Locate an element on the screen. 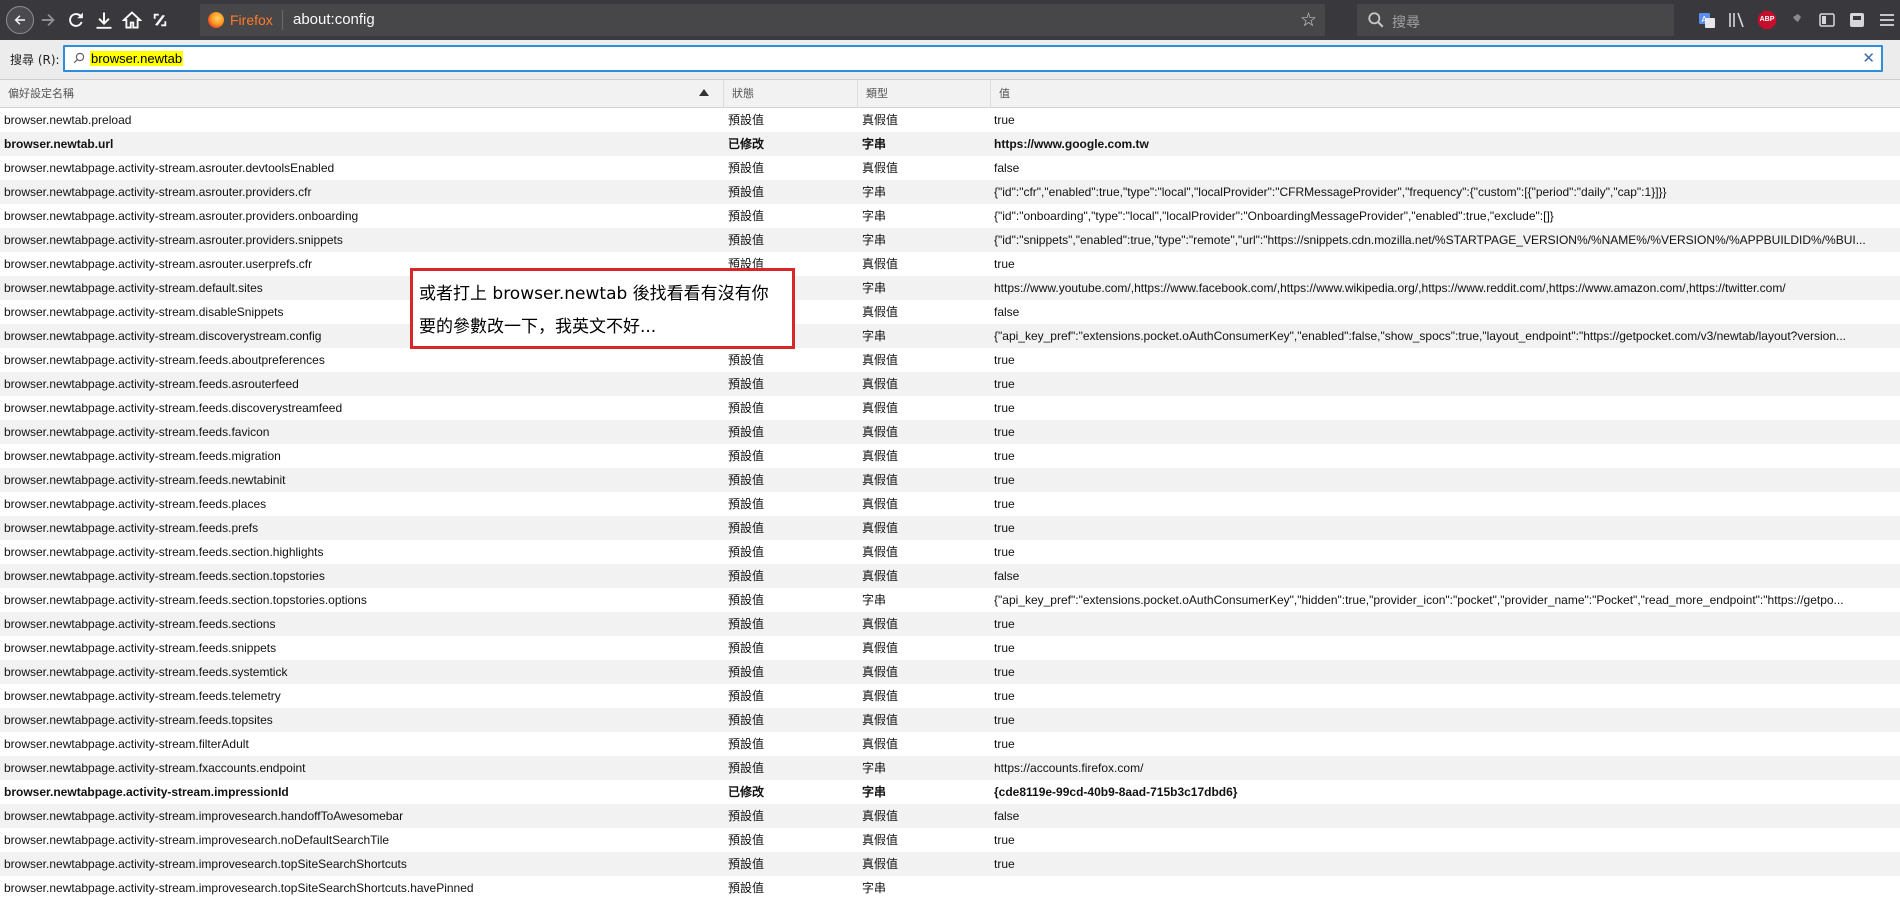 The width and height of the screenshot is (1900, 903). forward-icon is located at coordinates (48, 20).